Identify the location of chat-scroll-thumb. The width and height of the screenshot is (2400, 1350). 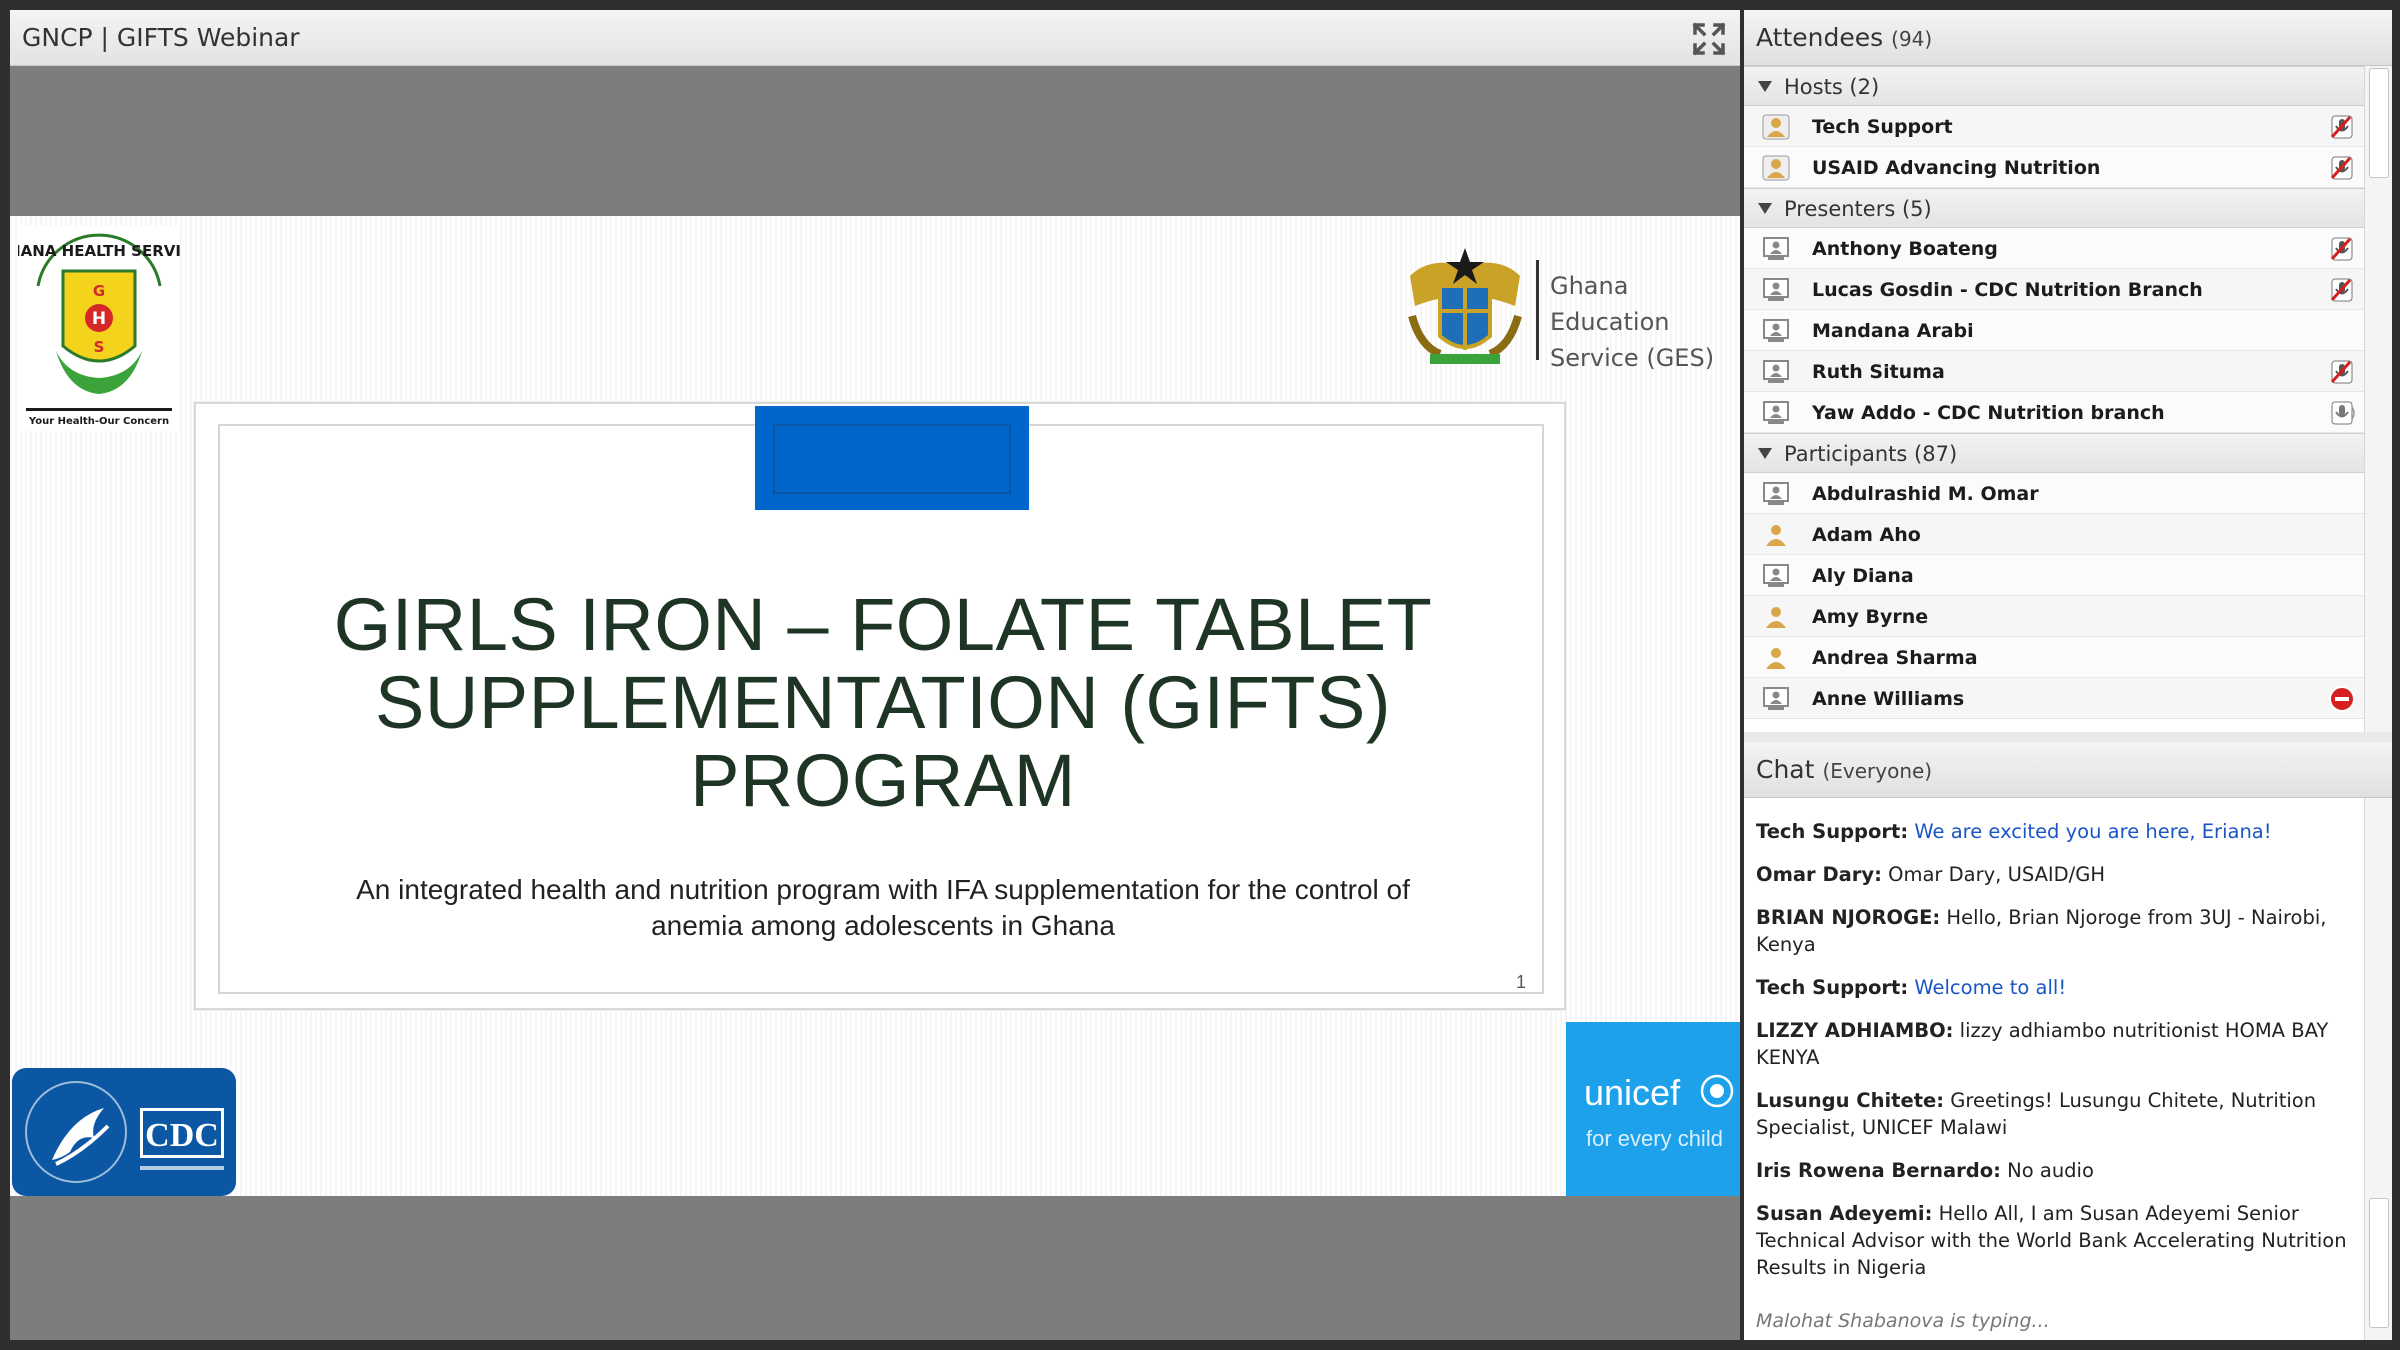
(2379, 1263).